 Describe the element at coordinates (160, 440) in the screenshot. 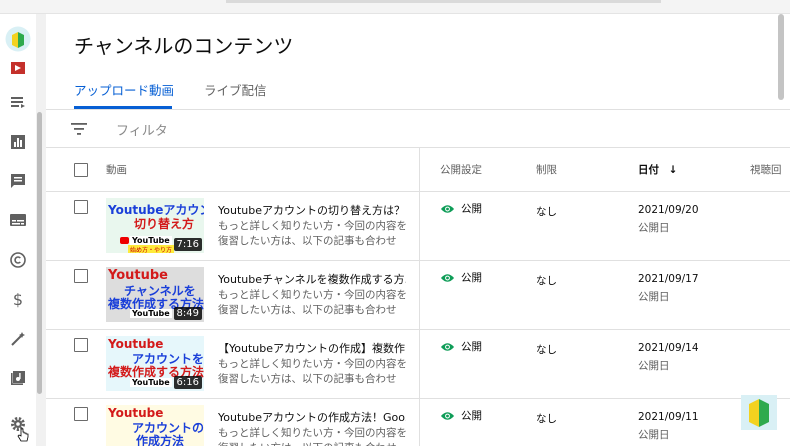

I see `thumbnail-text-3: 作成方法` at that location.